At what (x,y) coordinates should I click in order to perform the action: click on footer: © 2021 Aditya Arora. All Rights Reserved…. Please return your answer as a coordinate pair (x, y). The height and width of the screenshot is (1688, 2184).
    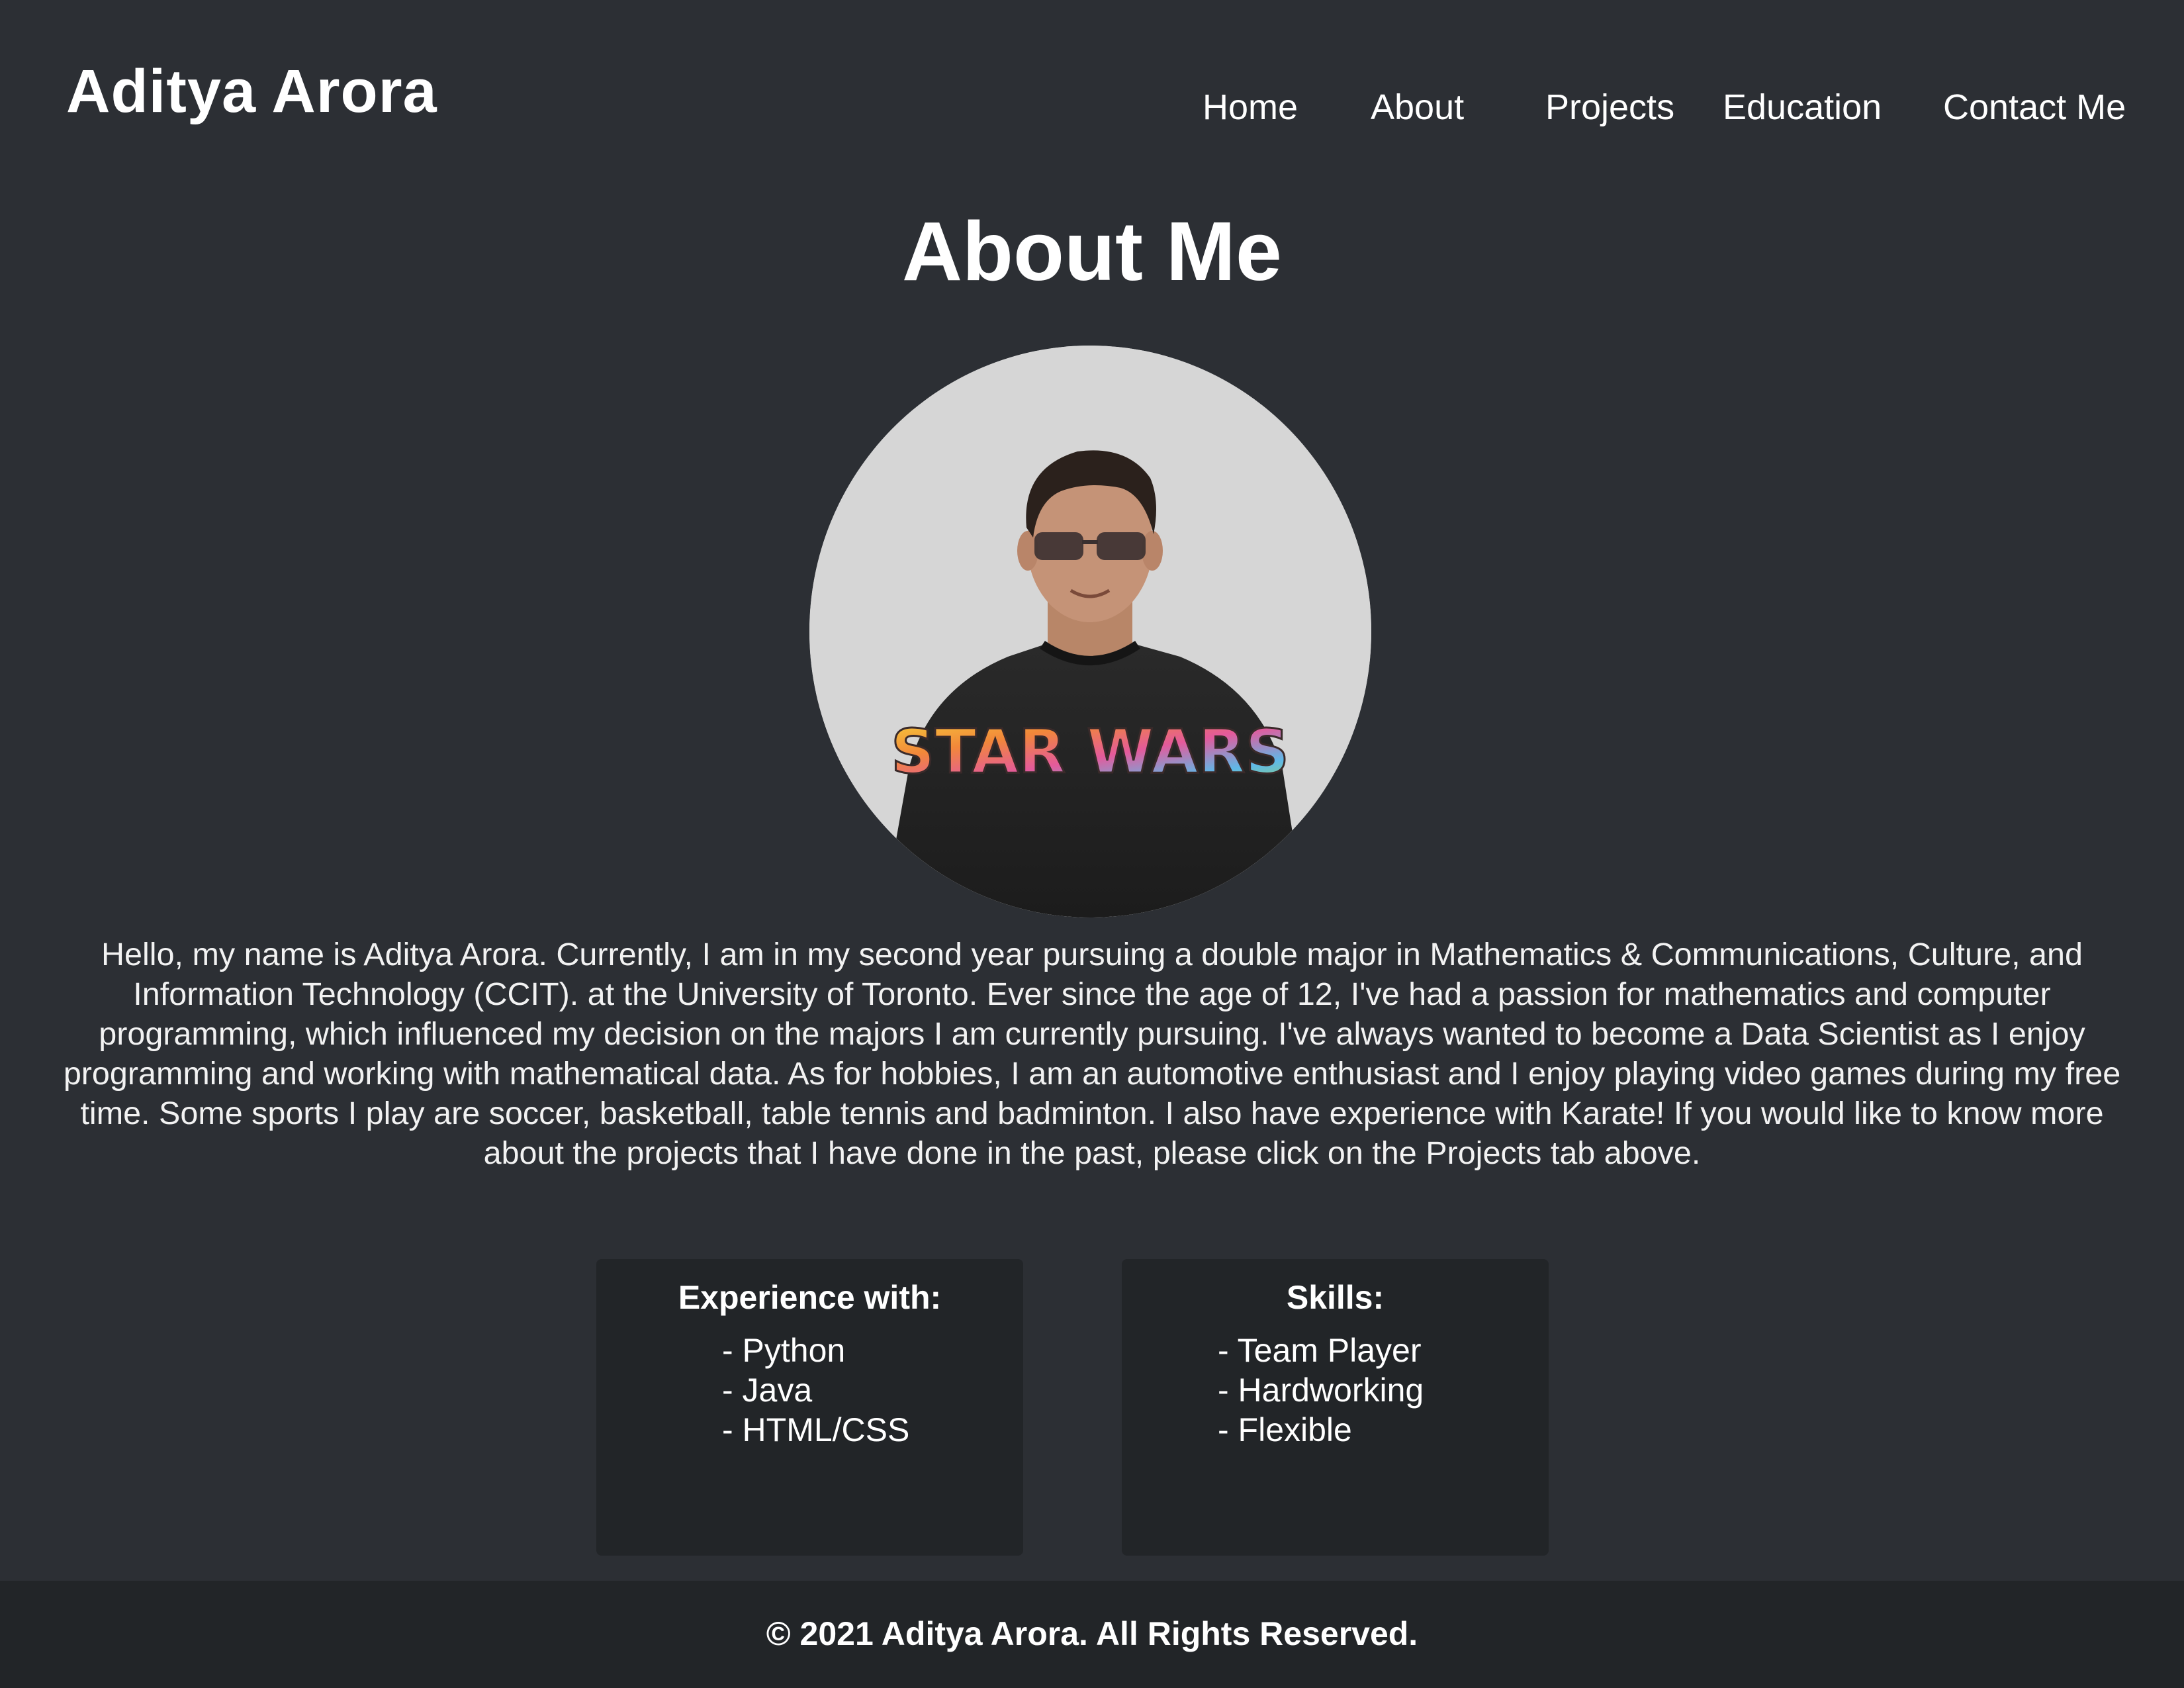
    Looking at the image, I should click on (1092, 1634).